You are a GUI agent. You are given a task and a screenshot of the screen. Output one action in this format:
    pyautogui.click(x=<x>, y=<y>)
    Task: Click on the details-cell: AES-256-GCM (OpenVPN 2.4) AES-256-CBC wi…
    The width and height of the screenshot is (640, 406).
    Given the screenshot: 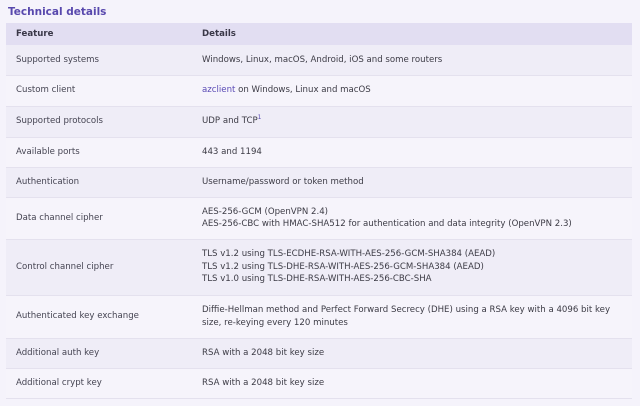 What is the action you would take?
    pyautogui.click(x=412, y=218)
    